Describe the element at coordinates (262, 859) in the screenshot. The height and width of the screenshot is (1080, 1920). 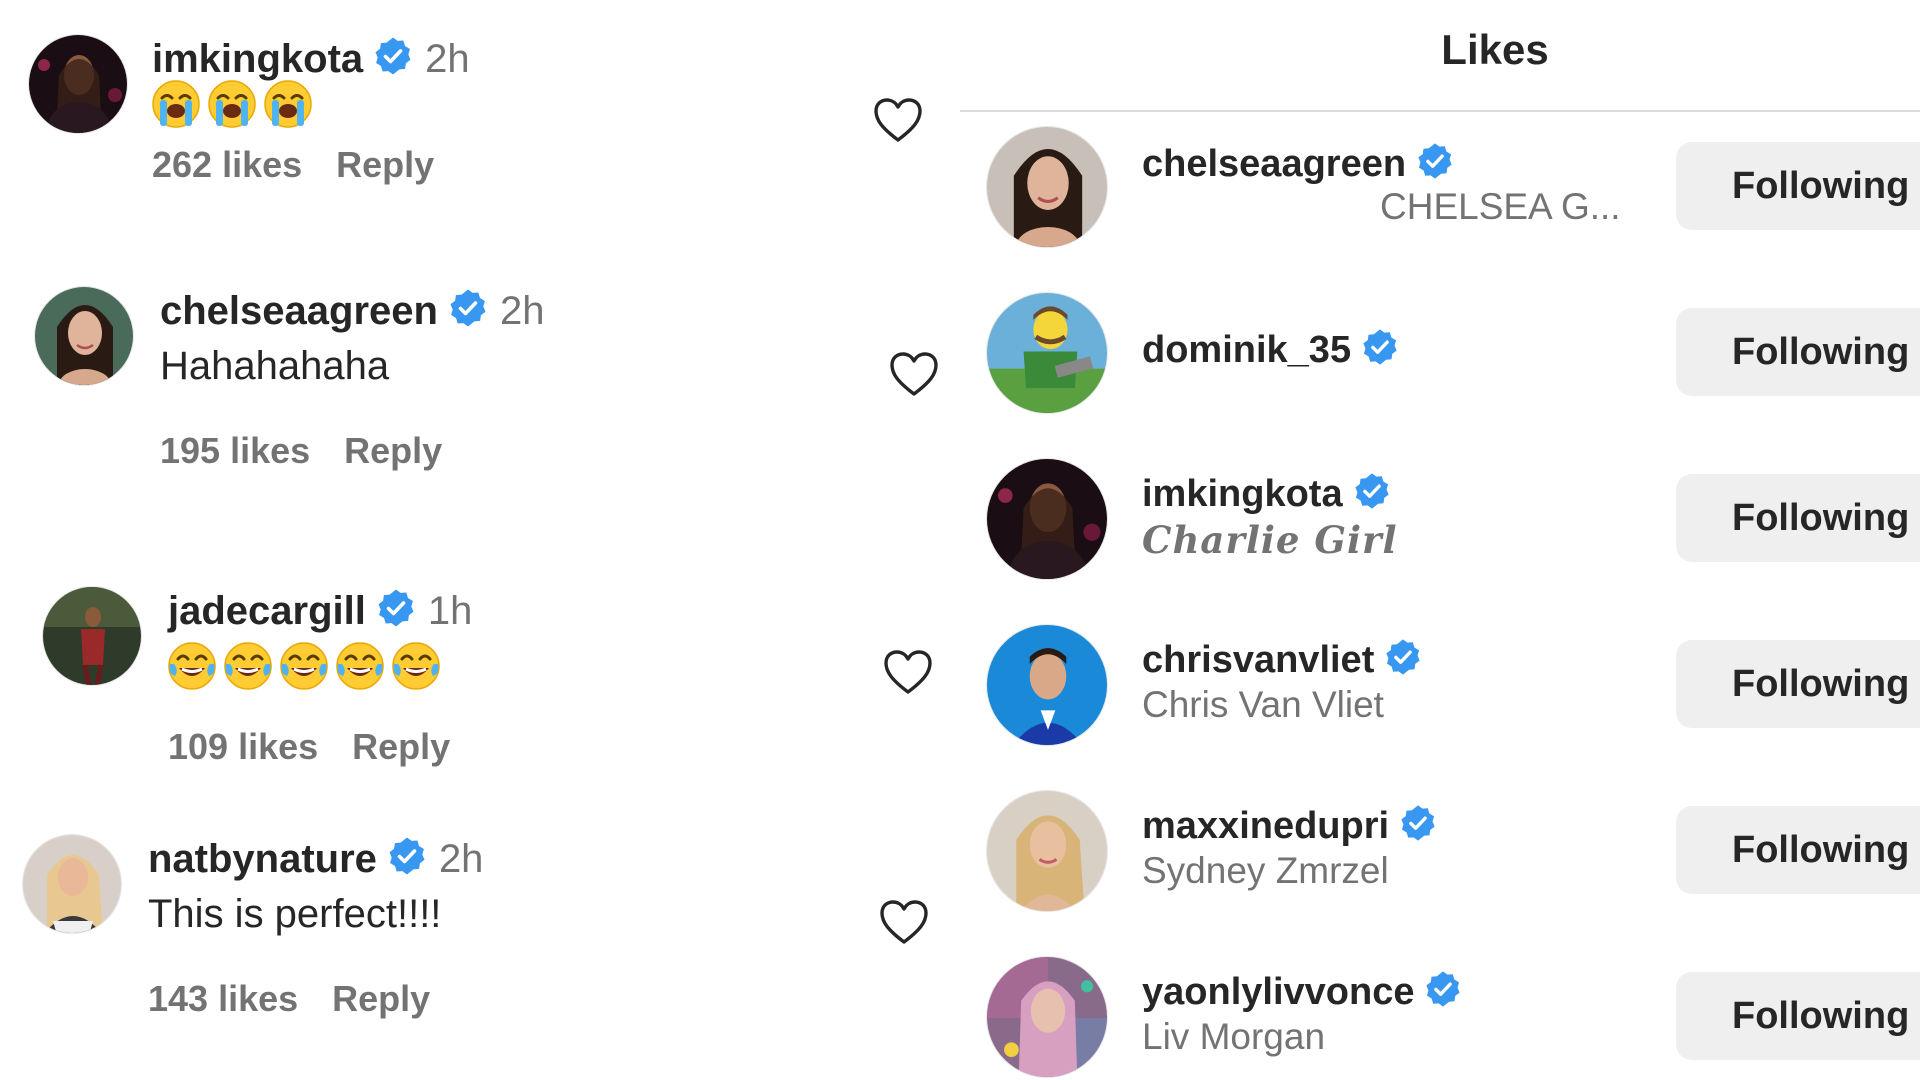
I see `username-text: natbynature` at that location.